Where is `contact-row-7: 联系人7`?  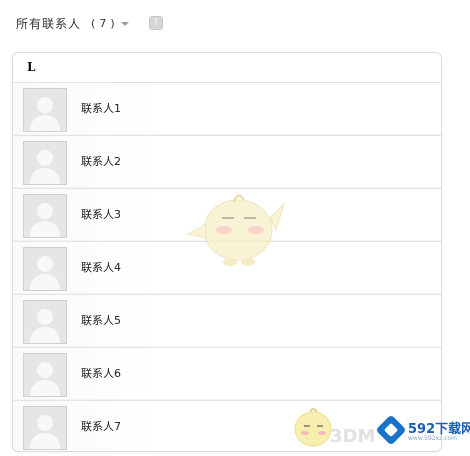
contact-row-7: 联系人7 is located at coordinates (227, 425).